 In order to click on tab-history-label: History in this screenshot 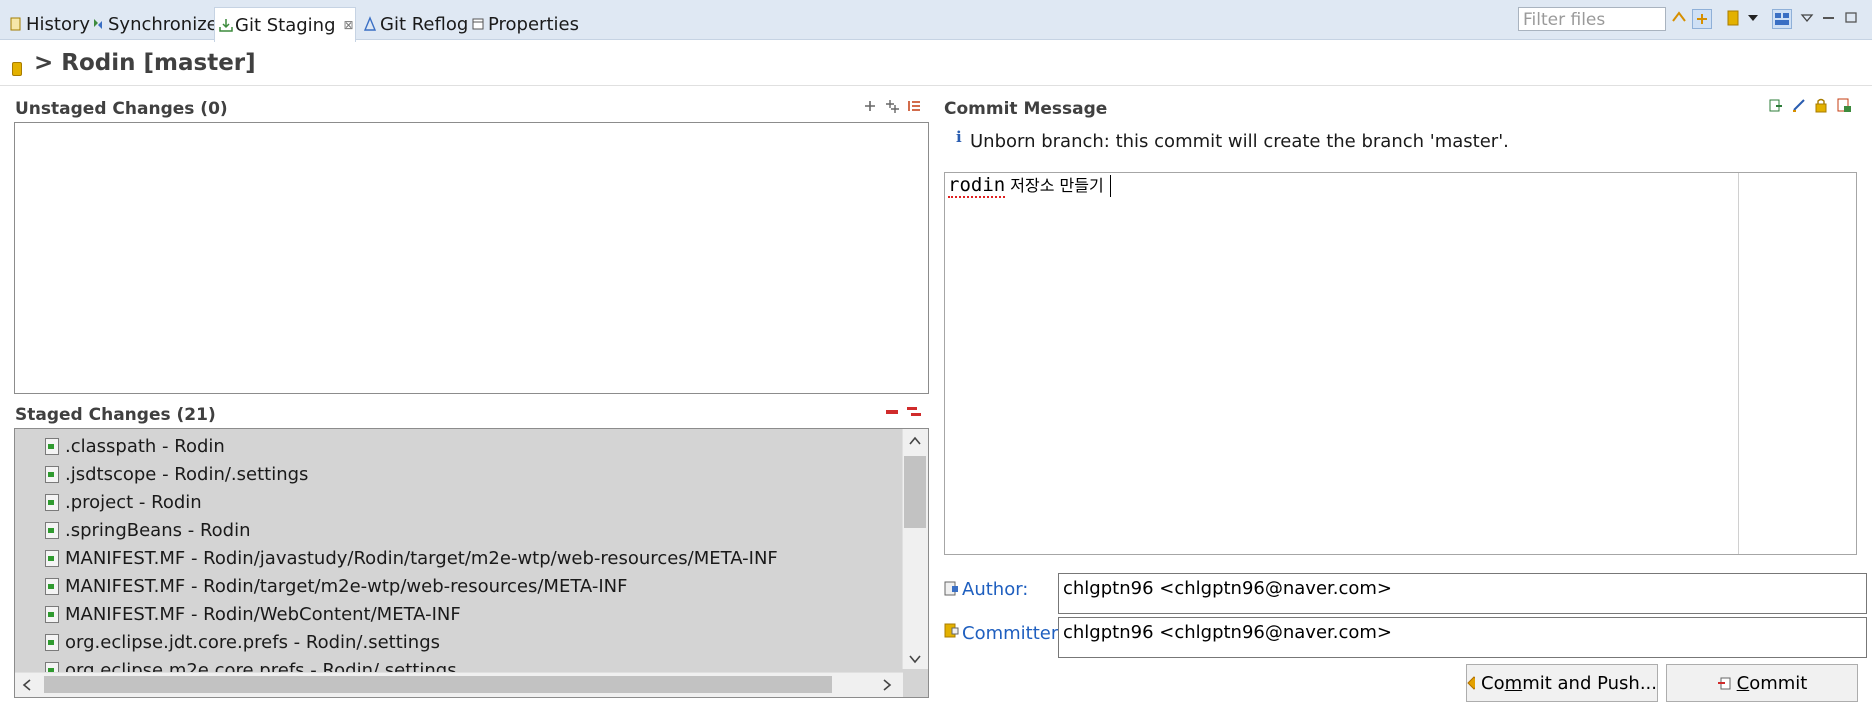, I will do `click(58, 24)`.